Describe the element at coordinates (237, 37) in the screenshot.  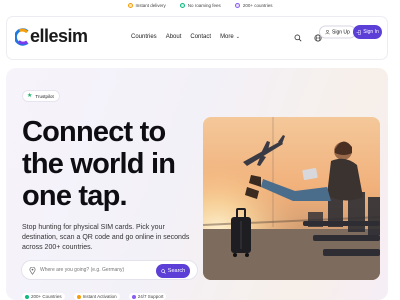
I see `chevron-down-icon: ⌄` at that location.